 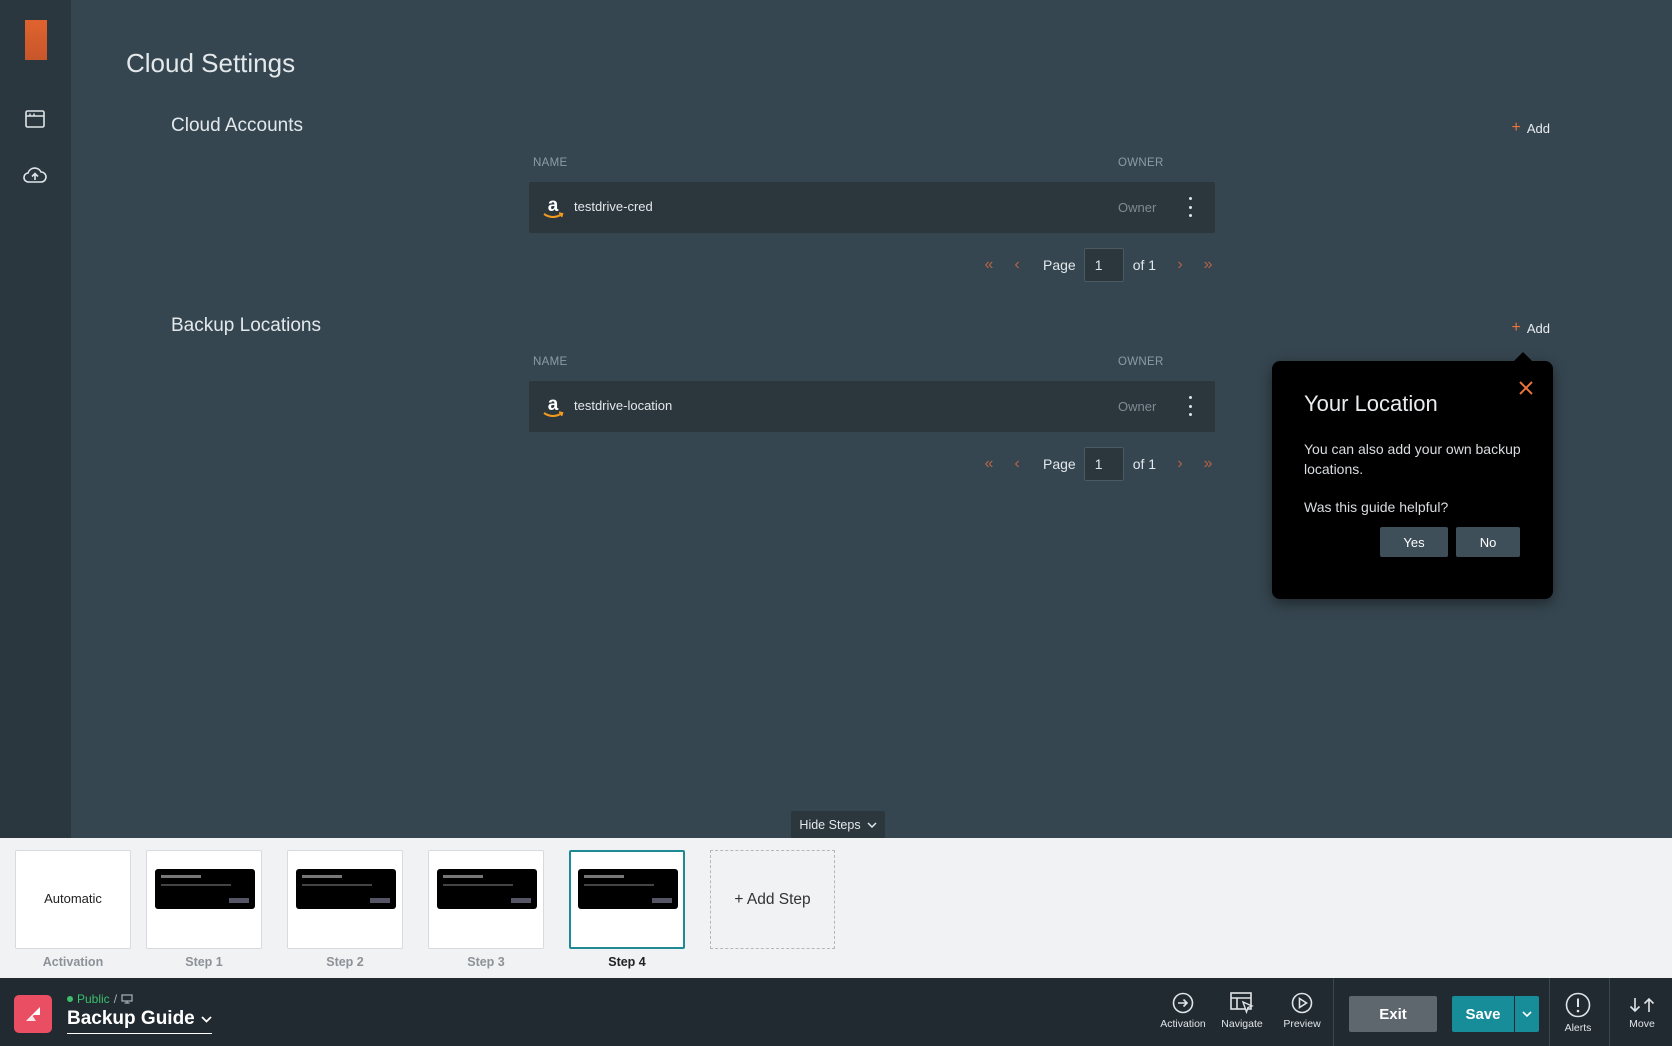 I want to click on move-icon, so click(x=1642, y=1005).